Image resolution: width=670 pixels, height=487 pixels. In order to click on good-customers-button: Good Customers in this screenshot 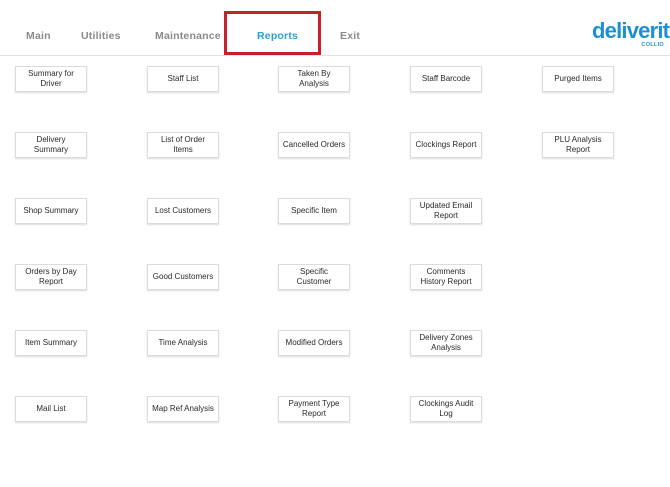, I will do `click(183, 277)`.